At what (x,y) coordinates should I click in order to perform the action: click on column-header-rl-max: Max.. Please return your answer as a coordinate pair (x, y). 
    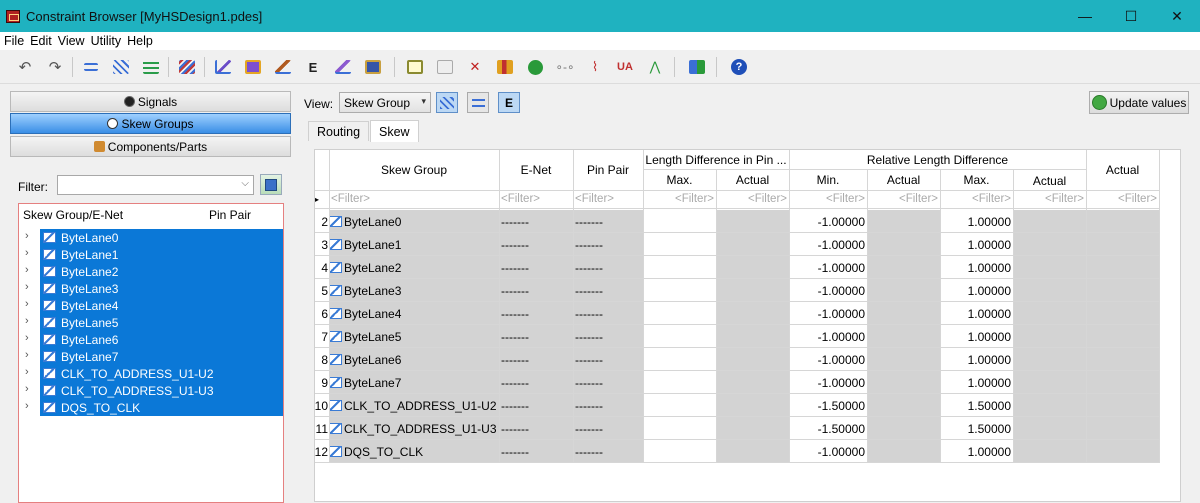
    Looking at the image, I should click on (976, 180).